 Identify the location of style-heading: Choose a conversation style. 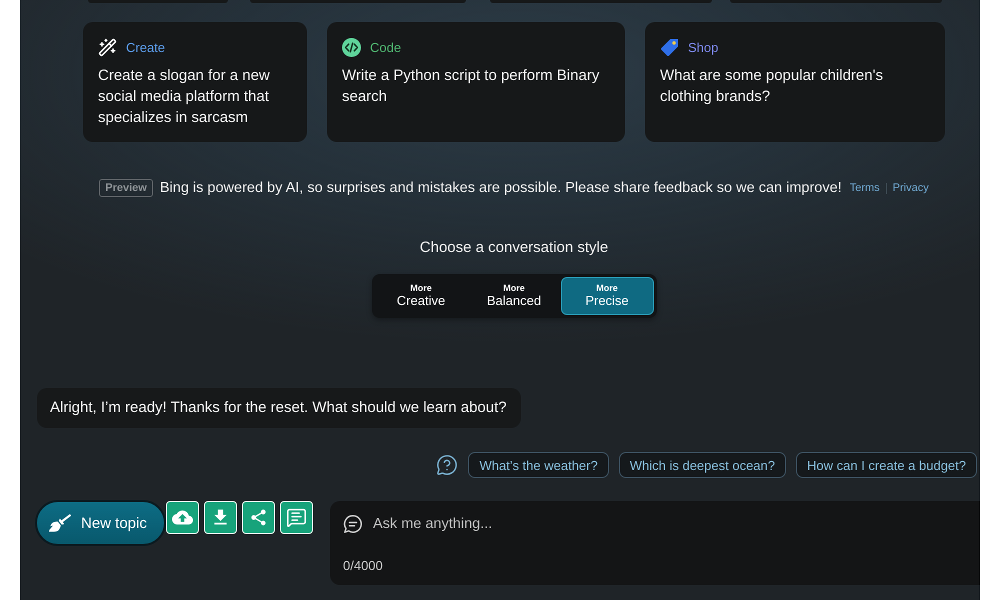
(514, 248).